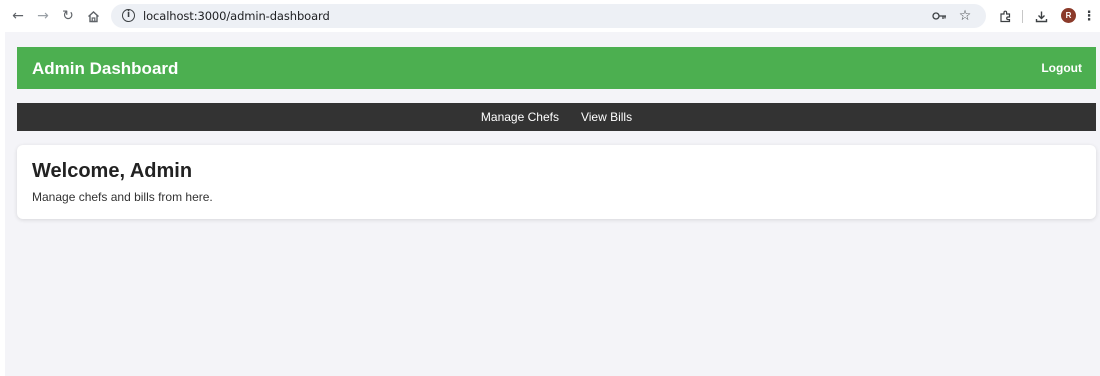 This screenshot has height=376, width=1100. What do you see at coordinates (128, 15) in the screenshot?
I see `info-icon: i` at bounding box center [128, 15].